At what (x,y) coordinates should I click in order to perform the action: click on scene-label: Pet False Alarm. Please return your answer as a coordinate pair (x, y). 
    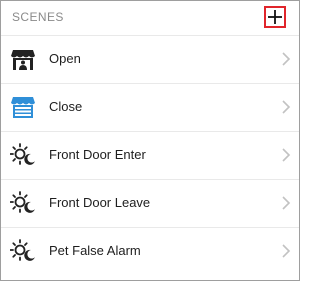
    Looking at the image, I should click on (95, 250).